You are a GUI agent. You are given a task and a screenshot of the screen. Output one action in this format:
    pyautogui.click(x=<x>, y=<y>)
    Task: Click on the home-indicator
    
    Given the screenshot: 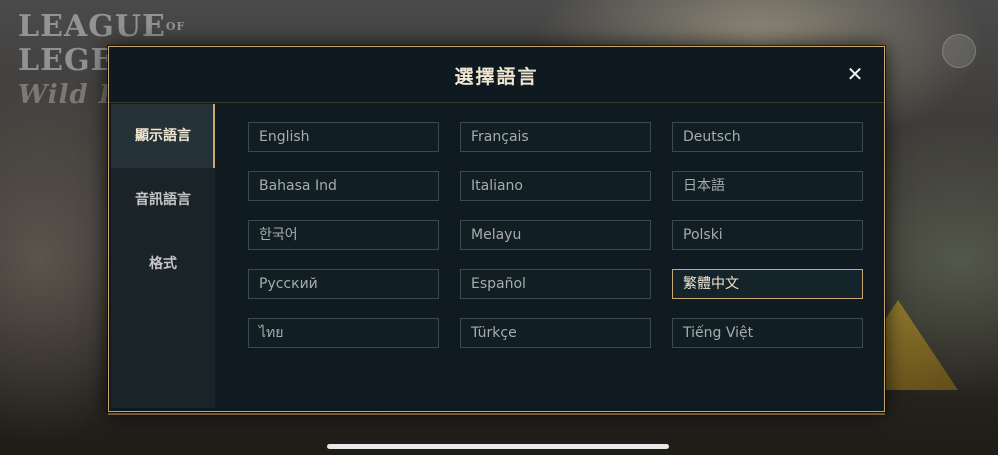 What is the action you would take?
    pyautogui.click(x=498, y=446)
    